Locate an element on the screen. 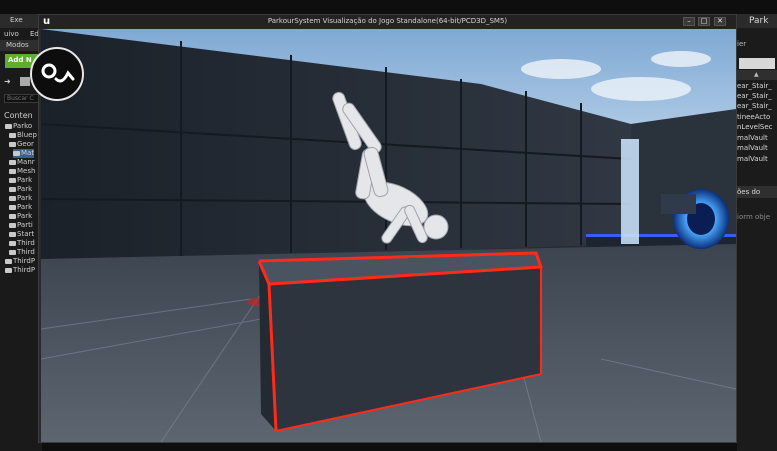  tree-item: Parko is located at coordinates (18, 126).